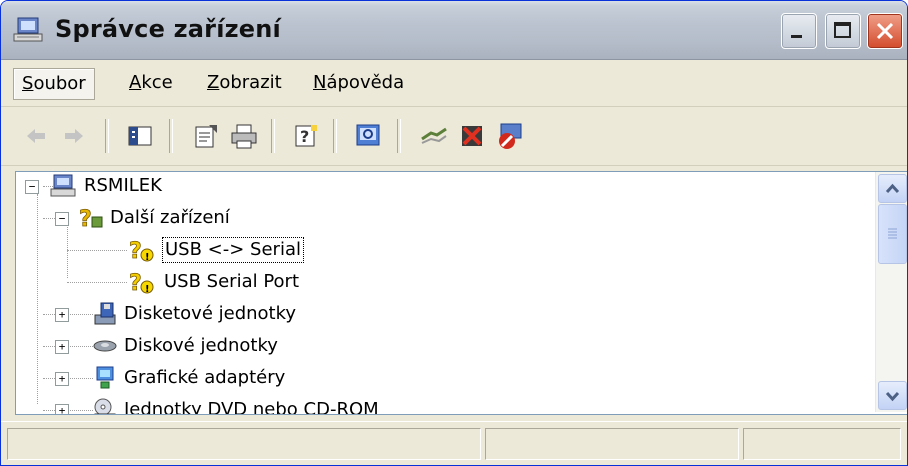  I want to click on chevron-down-icon, so click(892, 396).